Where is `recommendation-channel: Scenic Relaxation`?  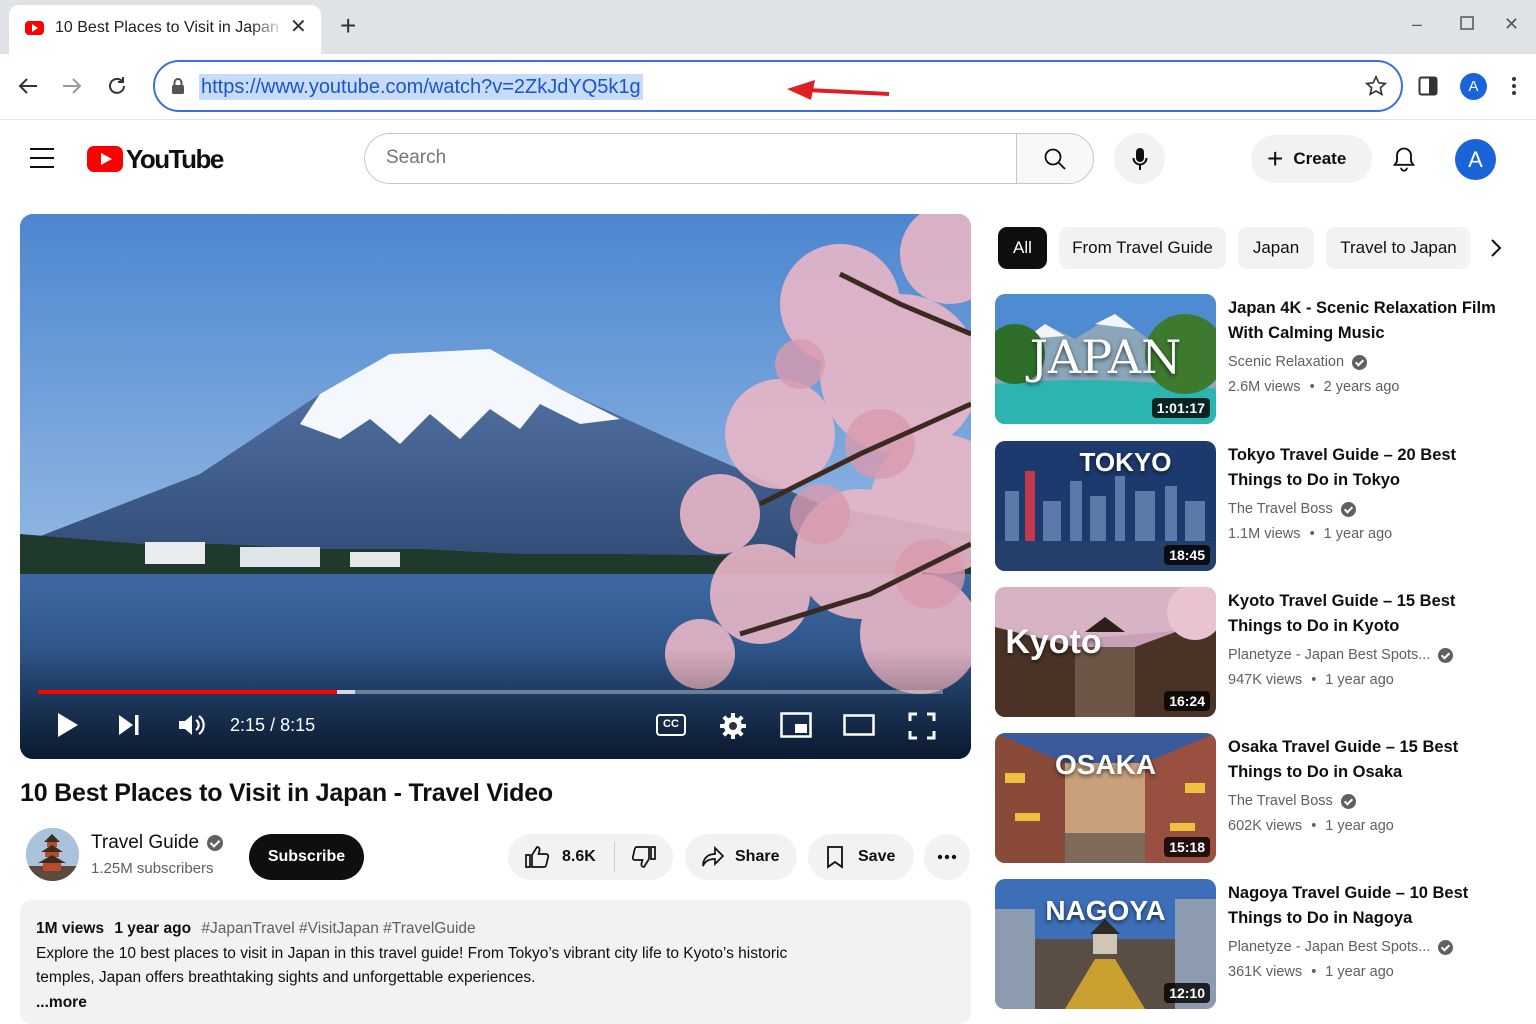
recommendation-channel: Scenic Relaxation is located at coordinates (1298, 362).